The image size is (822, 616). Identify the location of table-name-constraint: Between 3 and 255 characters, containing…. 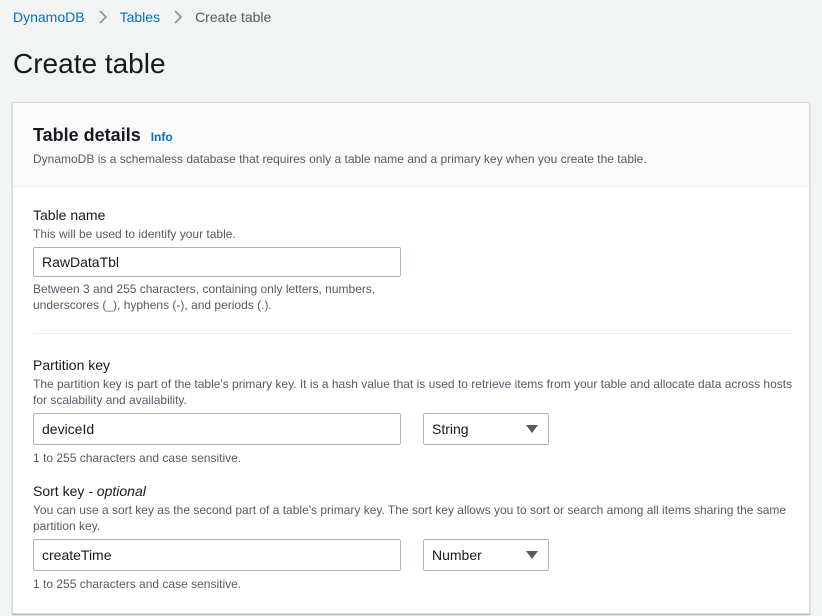
(217, 297).